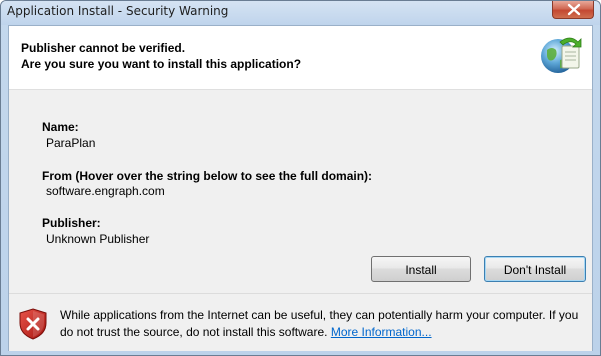  Describe the element at coordinates (561, 55) in the screenshot. I see `globe-install-icon` at that location.